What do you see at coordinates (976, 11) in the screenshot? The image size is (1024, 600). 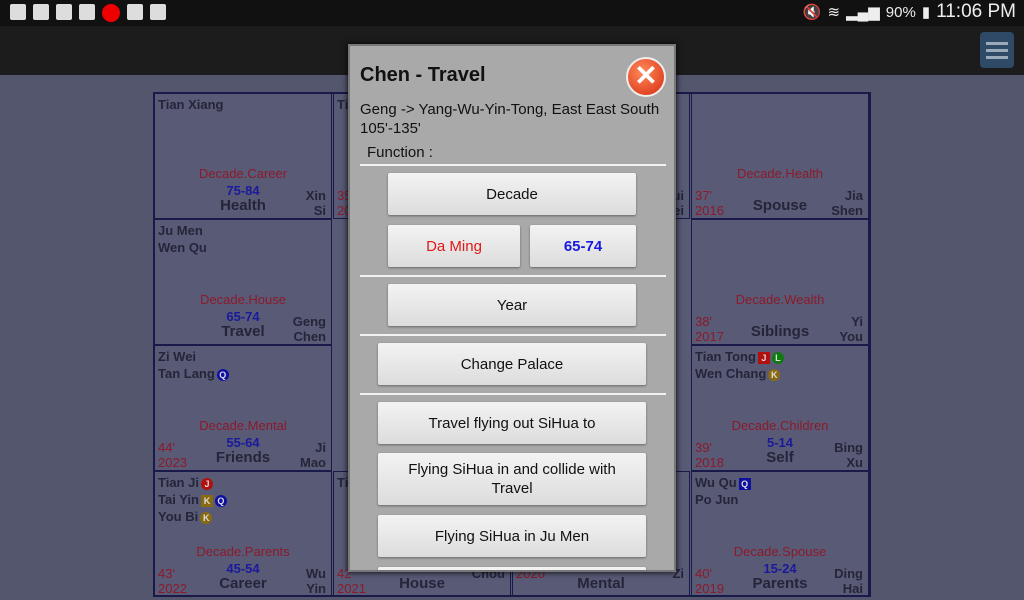 I see `clock: 11:06 PM` at bounding box center [976, 11].